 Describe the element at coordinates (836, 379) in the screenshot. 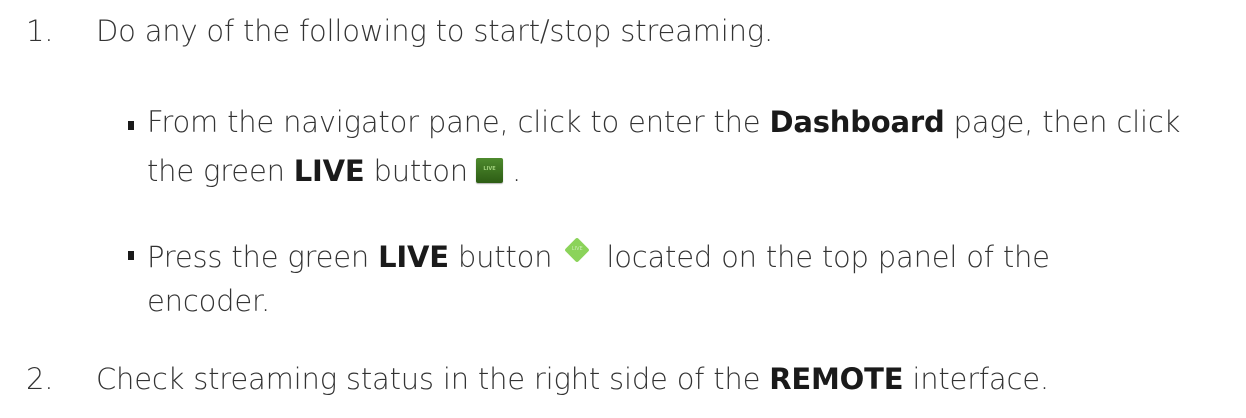

I see `remote-term: REMOTE` at that location.